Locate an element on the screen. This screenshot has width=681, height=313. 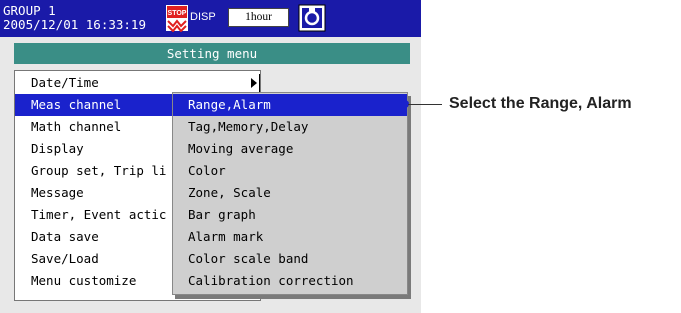
submenu-item-tag-memory-delay: Tag,Memory,Delay is located at coordinates (290, 127).